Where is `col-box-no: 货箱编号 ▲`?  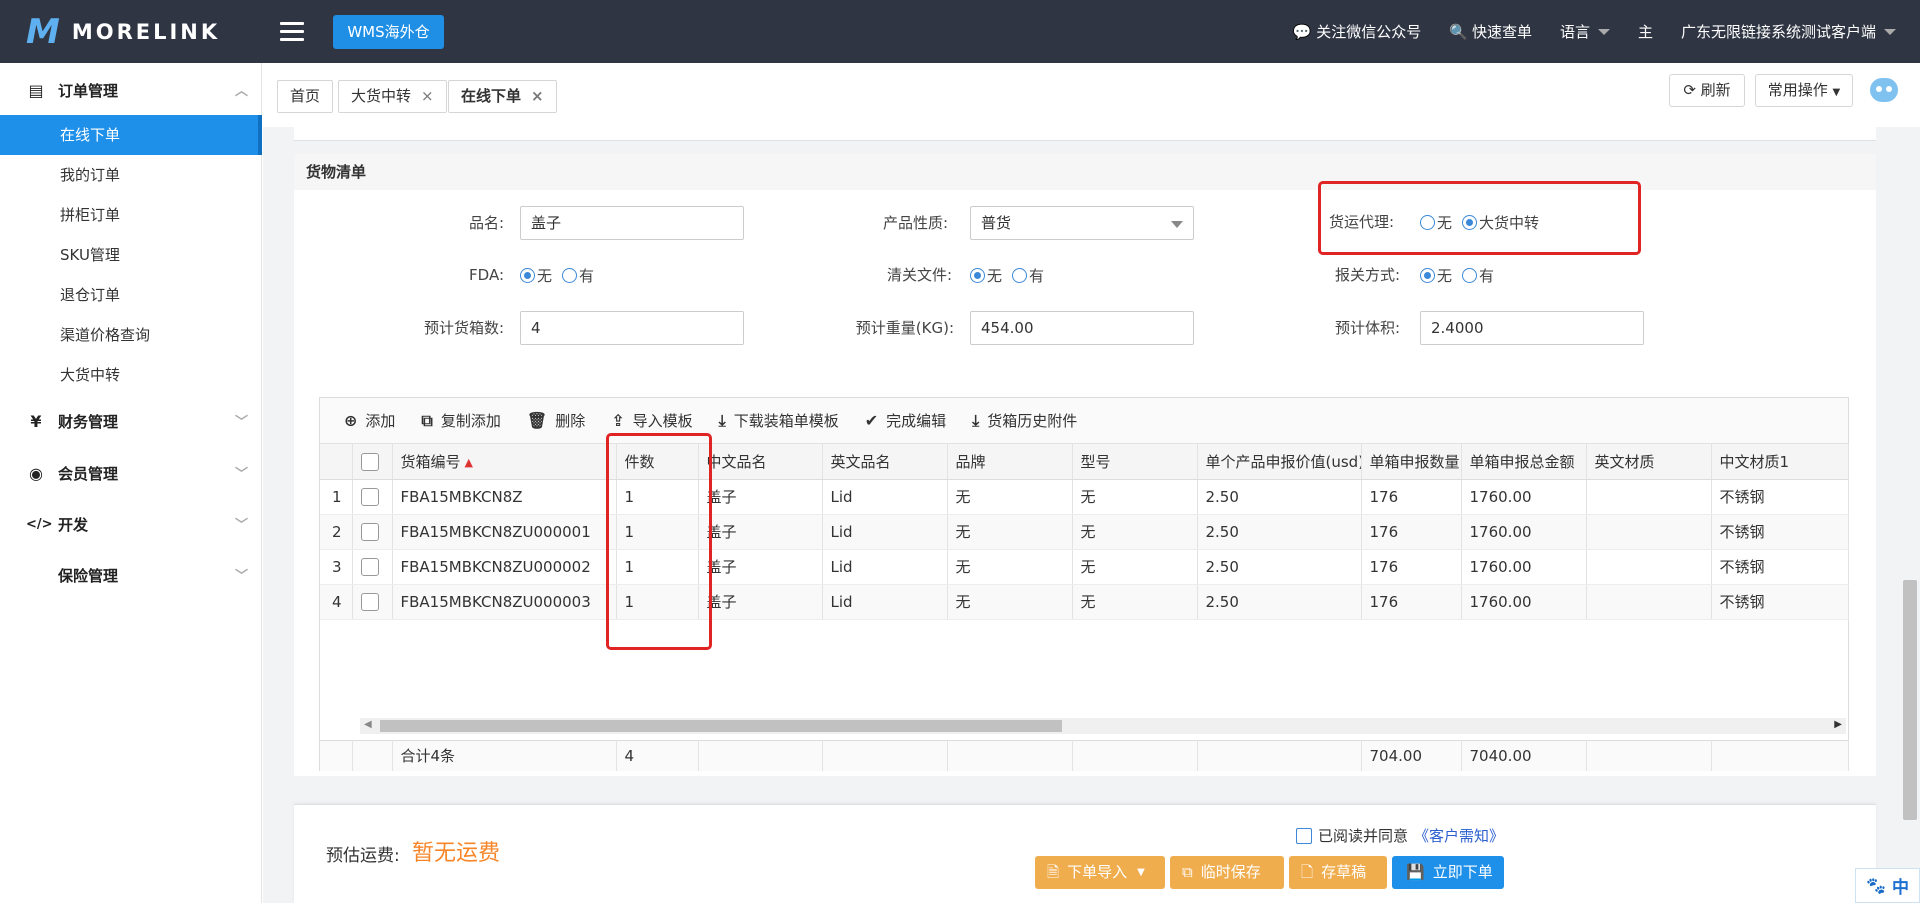 col-box-no: 货箱编号 ▲ is located at coordinates (504, 462).